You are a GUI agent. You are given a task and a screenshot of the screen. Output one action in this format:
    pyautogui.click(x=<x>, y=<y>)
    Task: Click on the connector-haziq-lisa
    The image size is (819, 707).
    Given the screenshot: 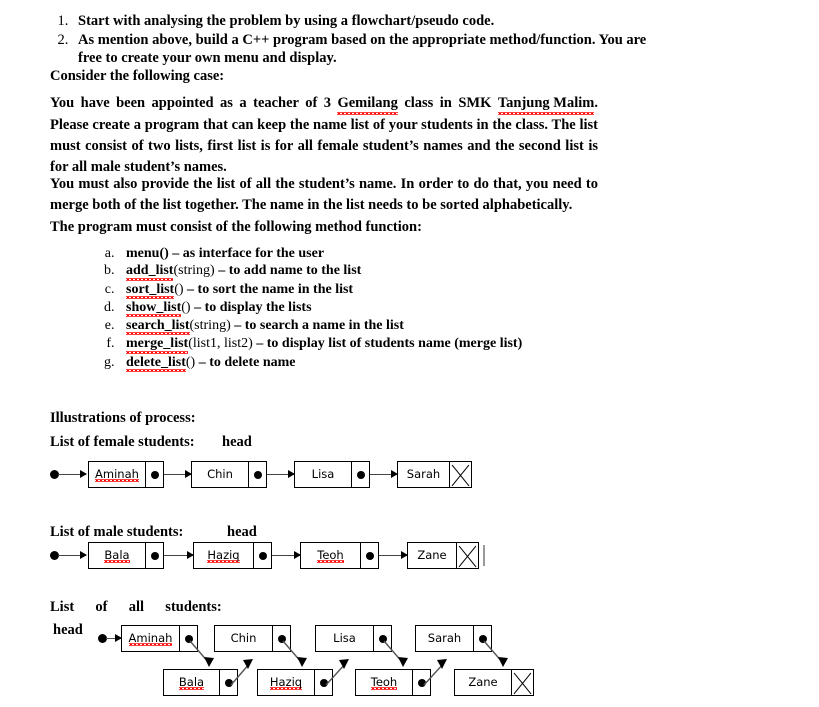 What is the action you would take?
    pyautogui.click(x=337, y=672)
    